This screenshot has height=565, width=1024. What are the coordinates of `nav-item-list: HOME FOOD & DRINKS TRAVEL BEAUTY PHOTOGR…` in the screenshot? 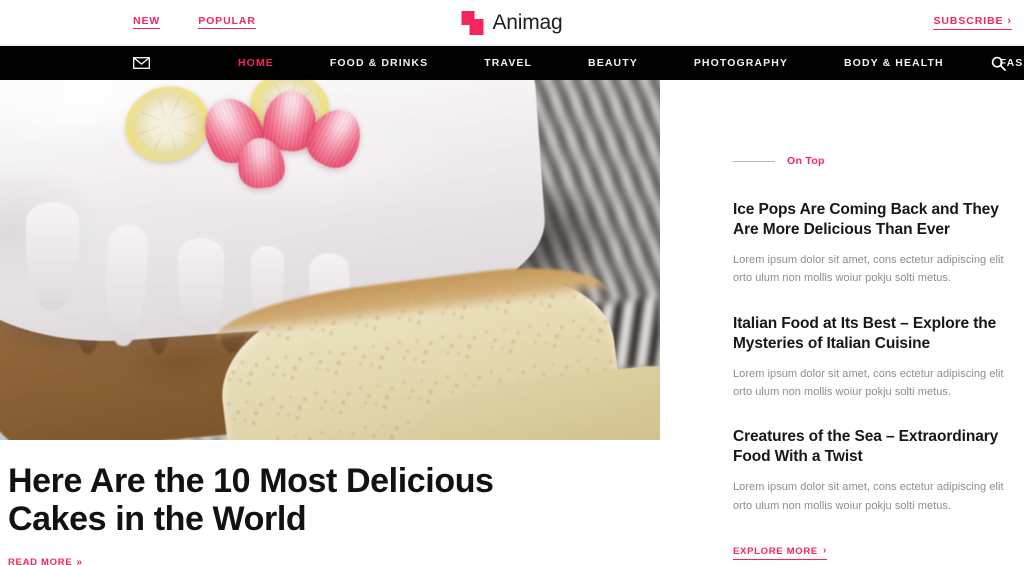 It's located at (617, 63).